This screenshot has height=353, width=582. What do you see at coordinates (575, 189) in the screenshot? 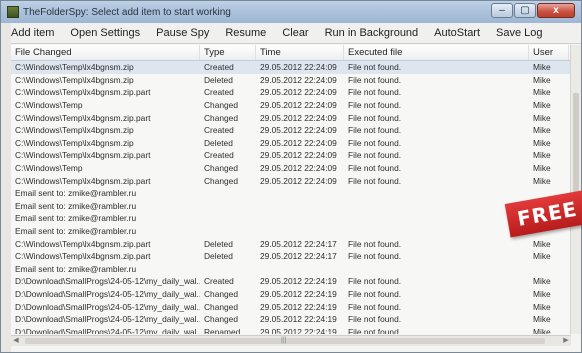
I see `vertical-scrollbar` at bounding box center [575, 189].